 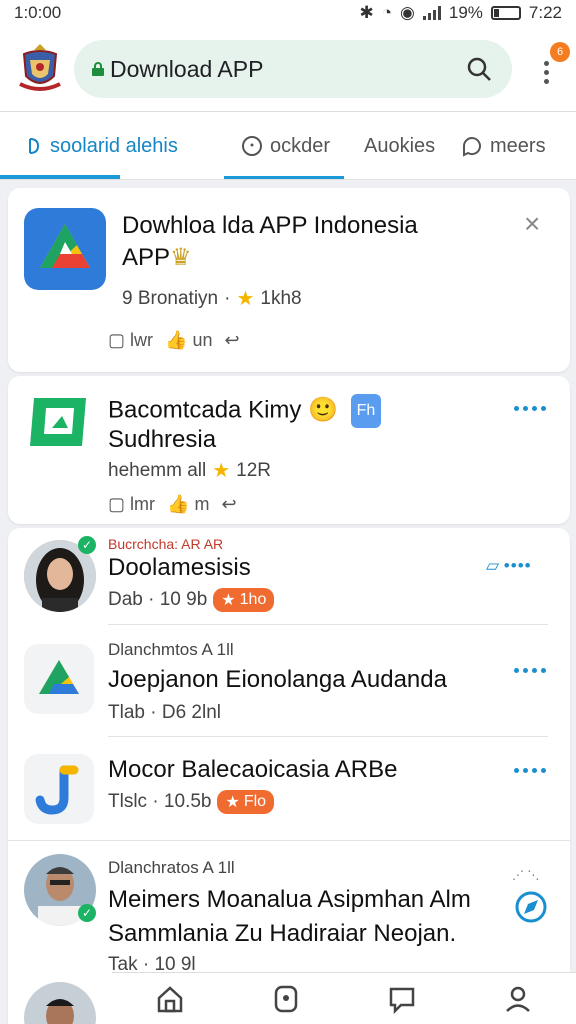 I want to click on card2-meta-rating: 12R, so click(x=254, y=470).